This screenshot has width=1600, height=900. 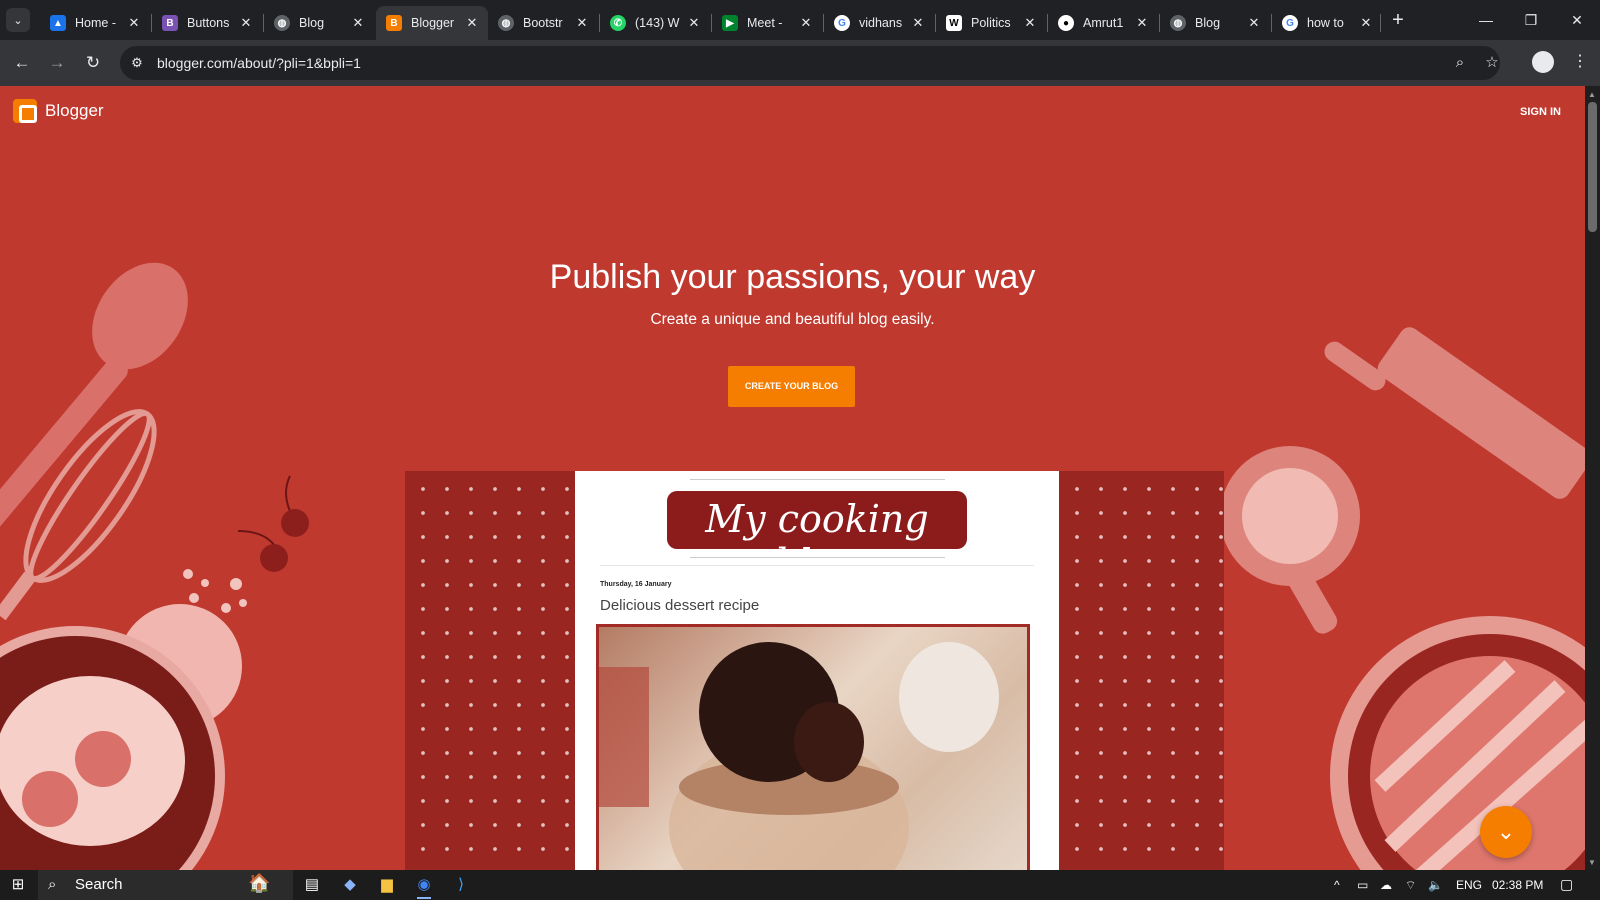 I want to click on tab-9: W Politics ✕, so click(x=991, y=23).